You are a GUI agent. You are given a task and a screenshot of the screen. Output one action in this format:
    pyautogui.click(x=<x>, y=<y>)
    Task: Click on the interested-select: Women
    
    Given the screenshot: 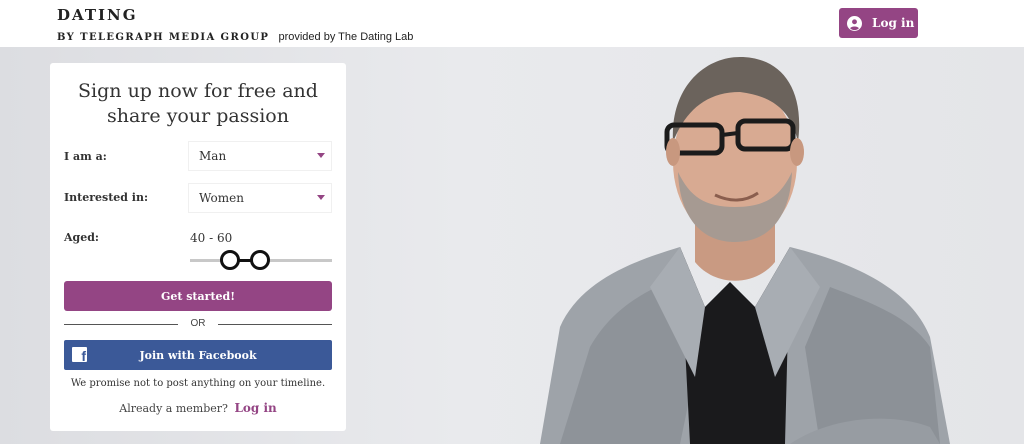 What is the action you would take?
    pyautogui.click(x=260, y=198)
    